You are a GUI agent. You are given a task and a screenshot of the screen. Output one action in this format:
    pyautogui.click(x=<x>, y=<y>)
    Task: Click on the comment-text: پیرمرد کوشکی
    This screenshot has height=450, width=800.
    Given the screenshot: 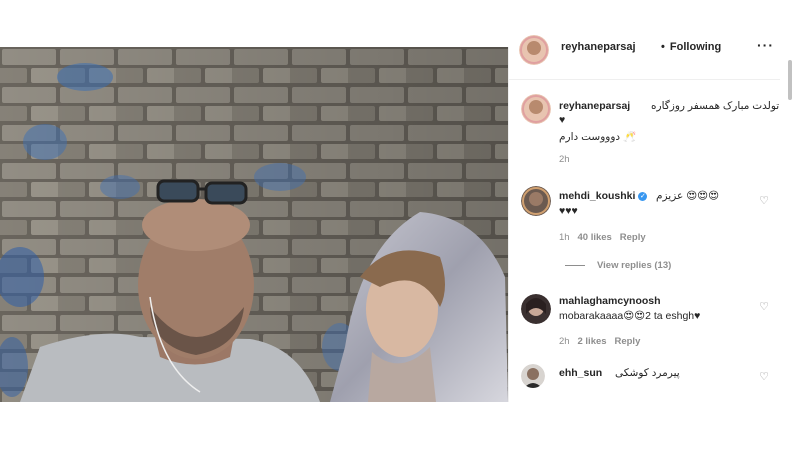 What is the action you would take?
    pyautogui.click(x=647, y=373)
    